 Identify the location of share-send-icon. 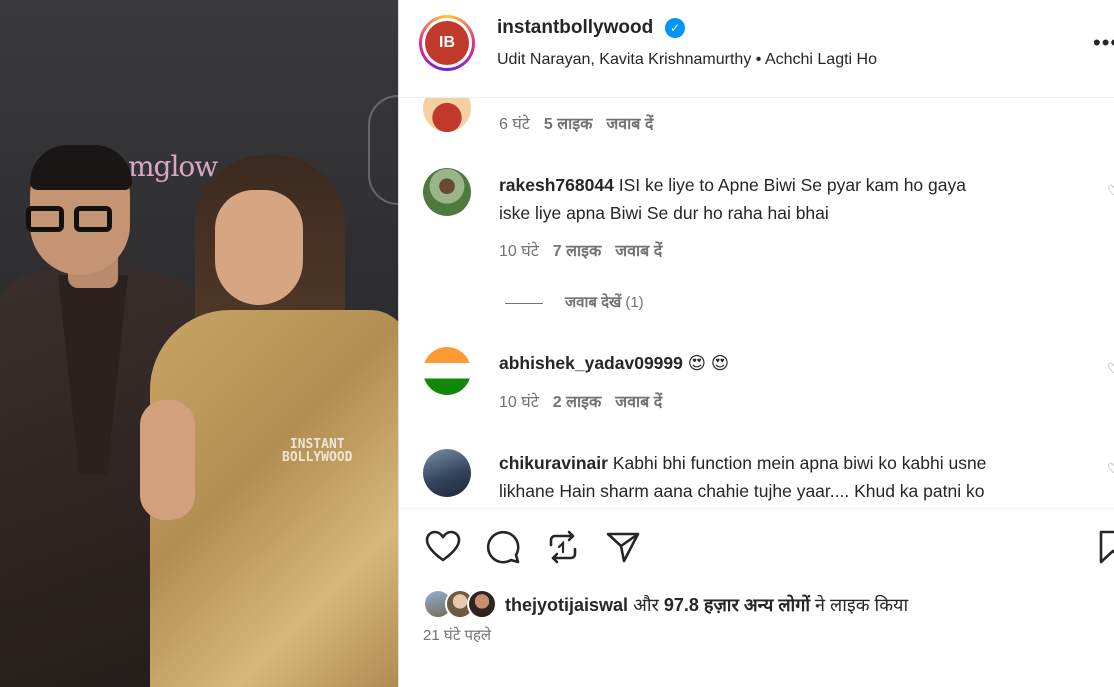
(623, 547).